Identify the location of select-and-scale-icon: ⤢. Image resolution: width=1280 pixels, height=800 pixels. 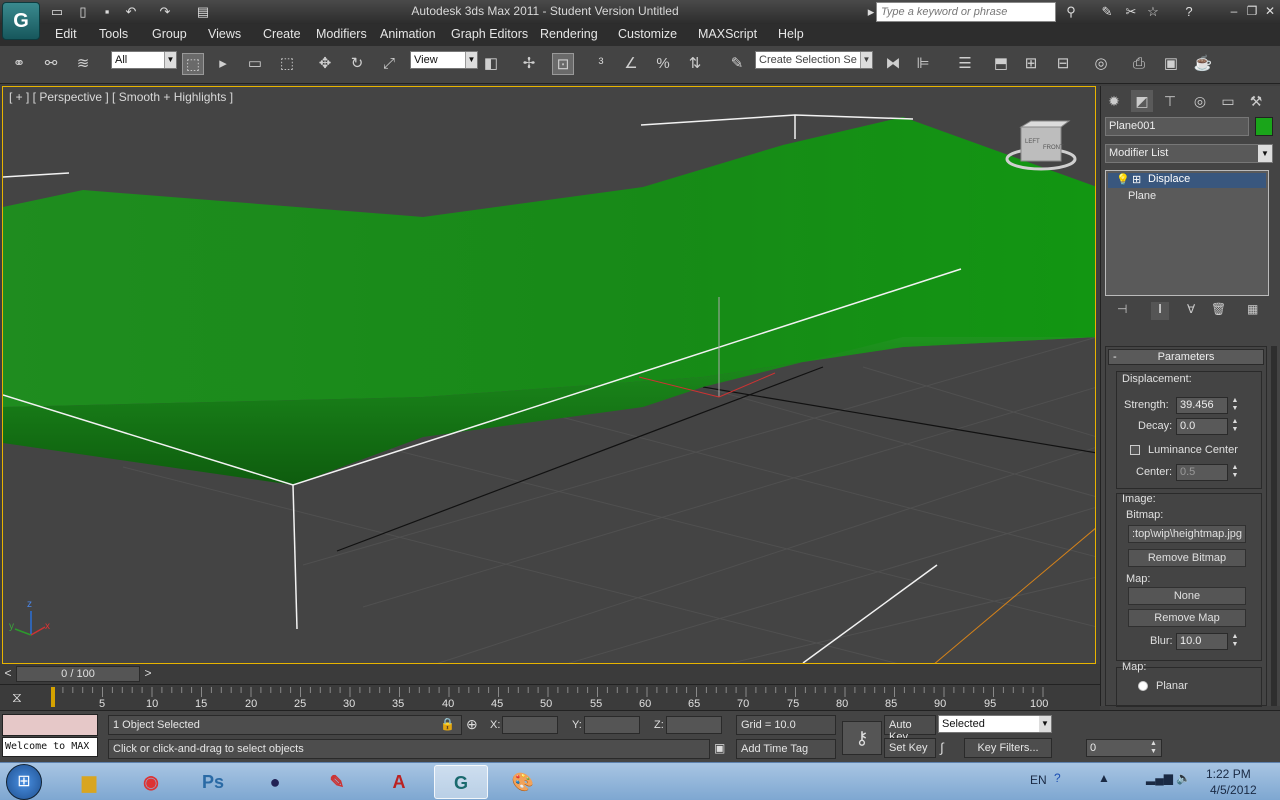
(389, 64).